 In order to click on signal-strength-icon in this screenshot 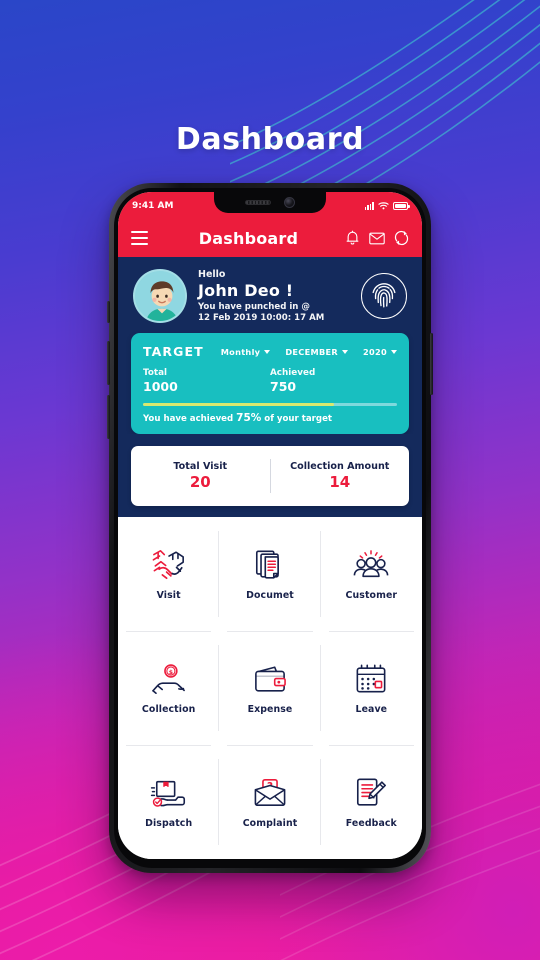, I will do `click(369, 205)`.